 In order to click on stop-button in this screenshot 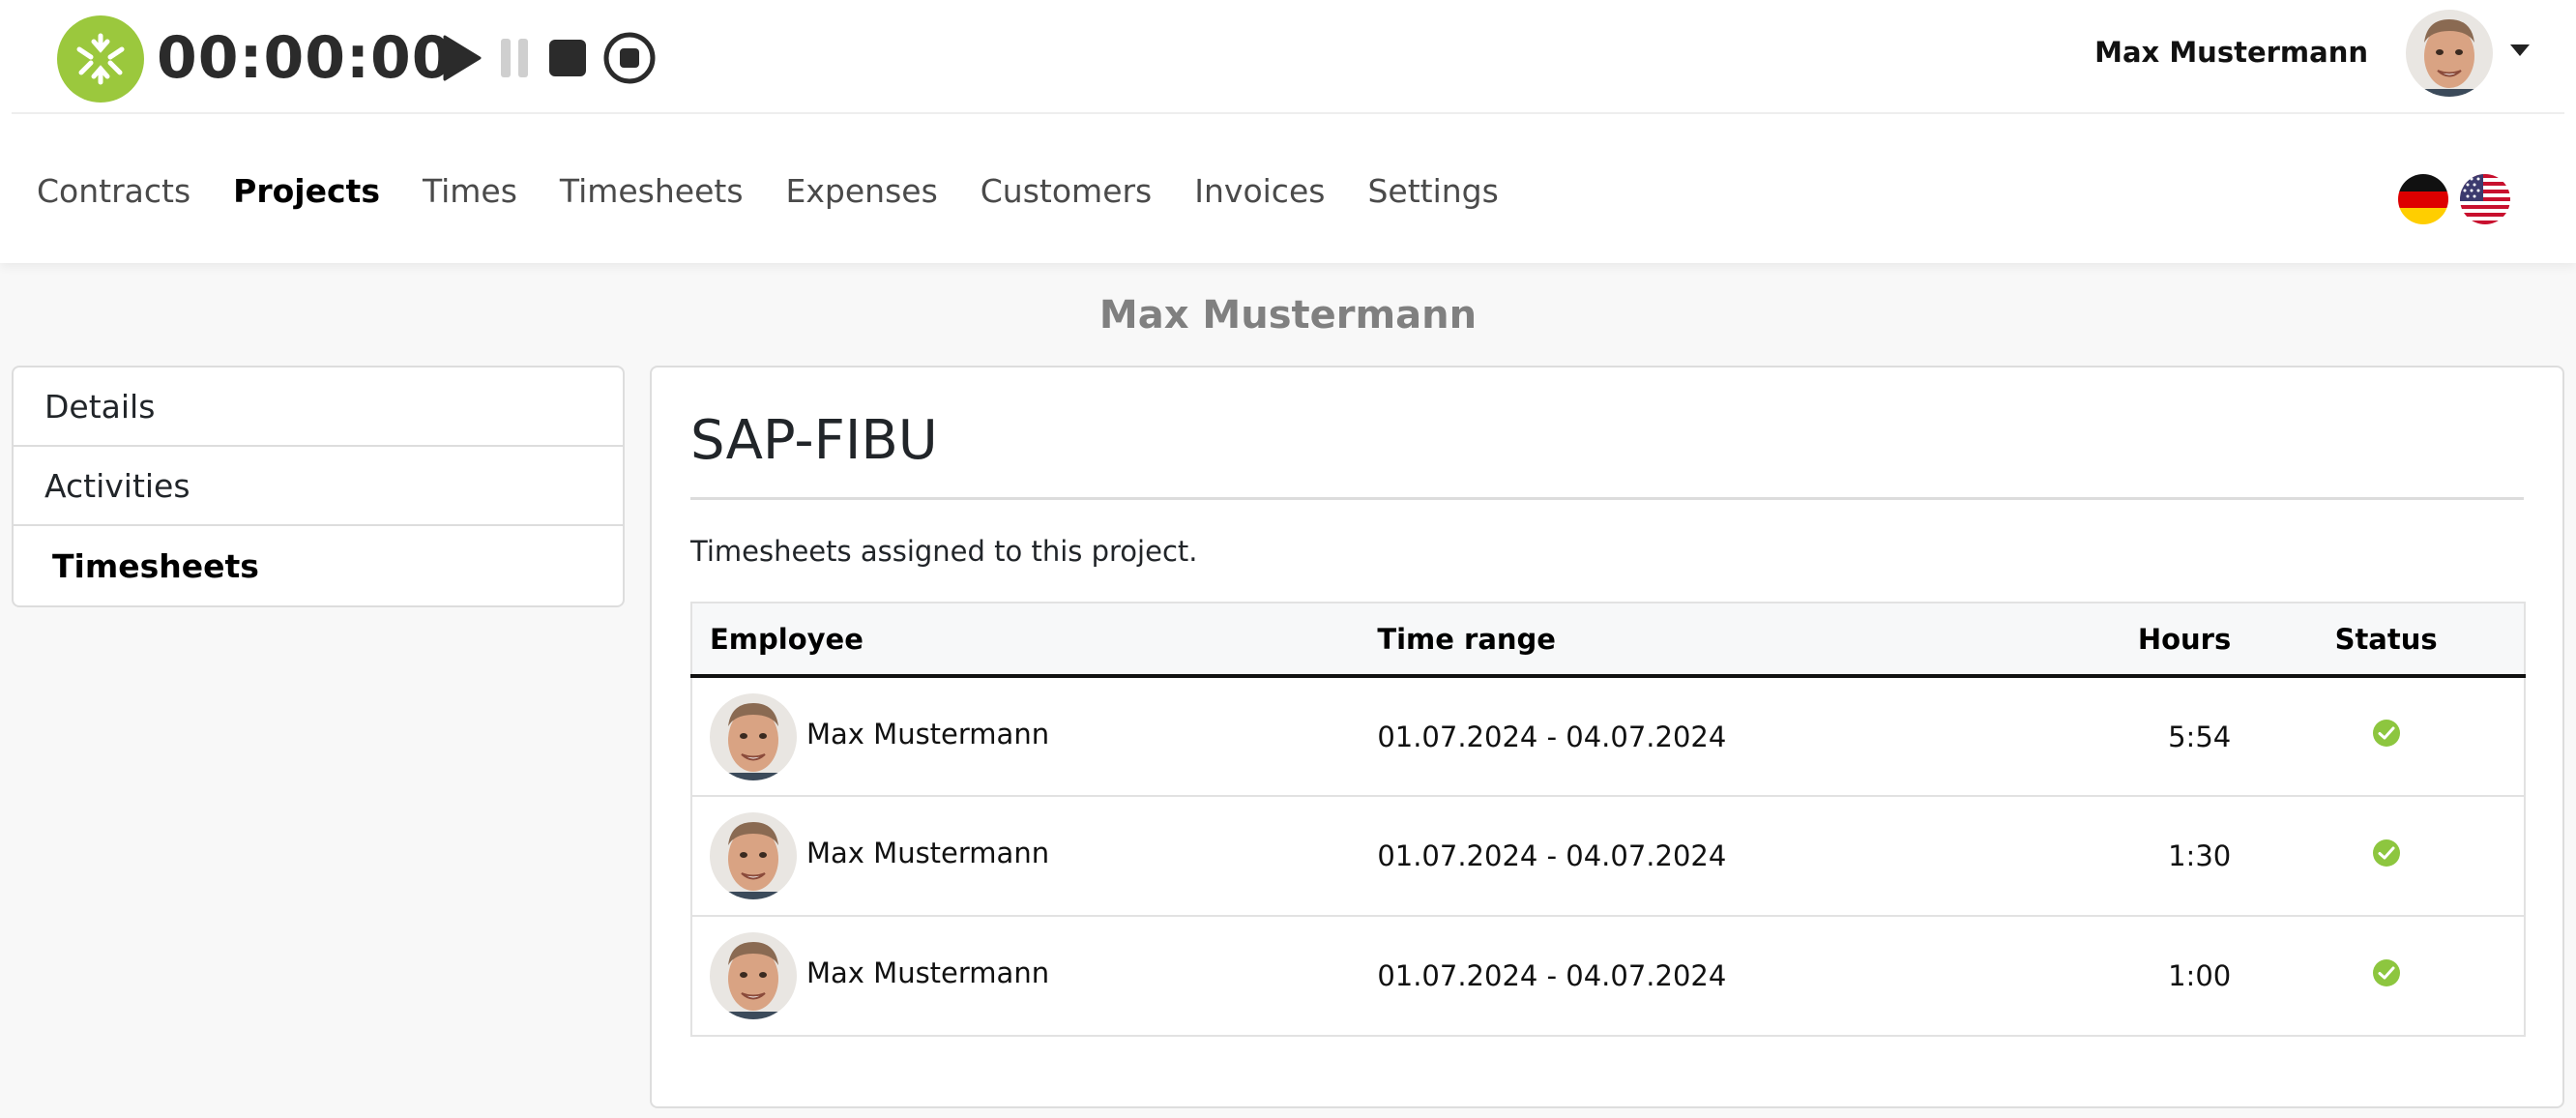, I will do `click(568, 58)`.